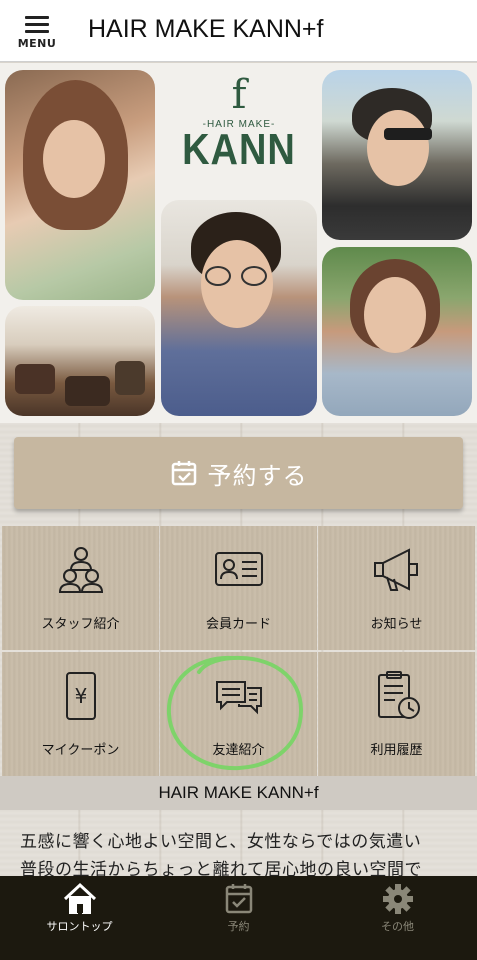 The height and width of the screenshot is (960, 477). Describe the element at coordinates (395, 569) in the screenshot. I see `megaphone-icon` at that location.